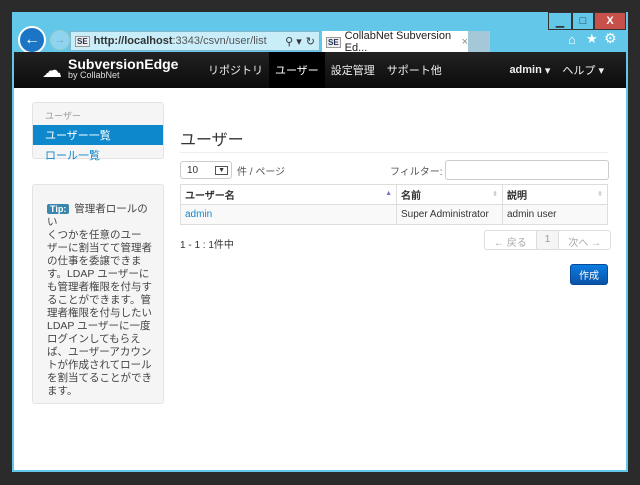 The height and width of the screenshot is (485, 640). What do you see at coordinates (297, 70) in the screenshot?
I see `nav-users: ユーザー` at bounding box center [297, 70].